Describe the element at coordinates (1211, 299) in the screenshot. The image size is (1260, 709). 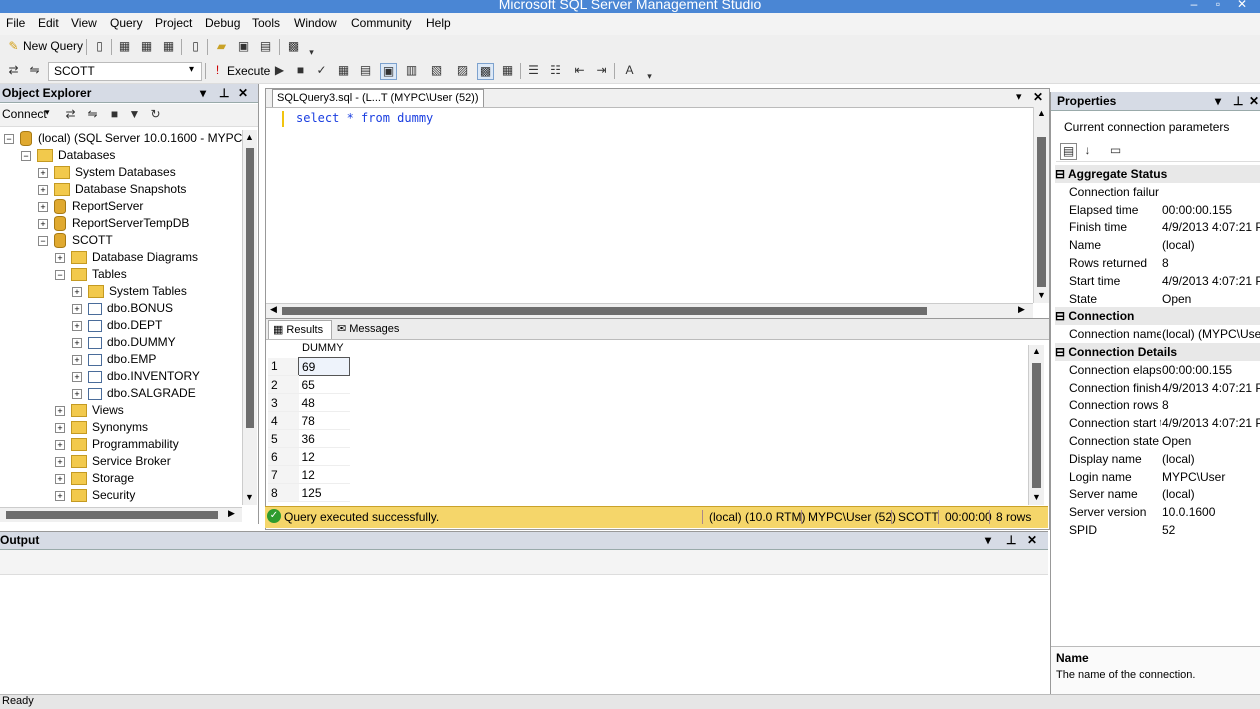
I see `property-value: Open` at that location.